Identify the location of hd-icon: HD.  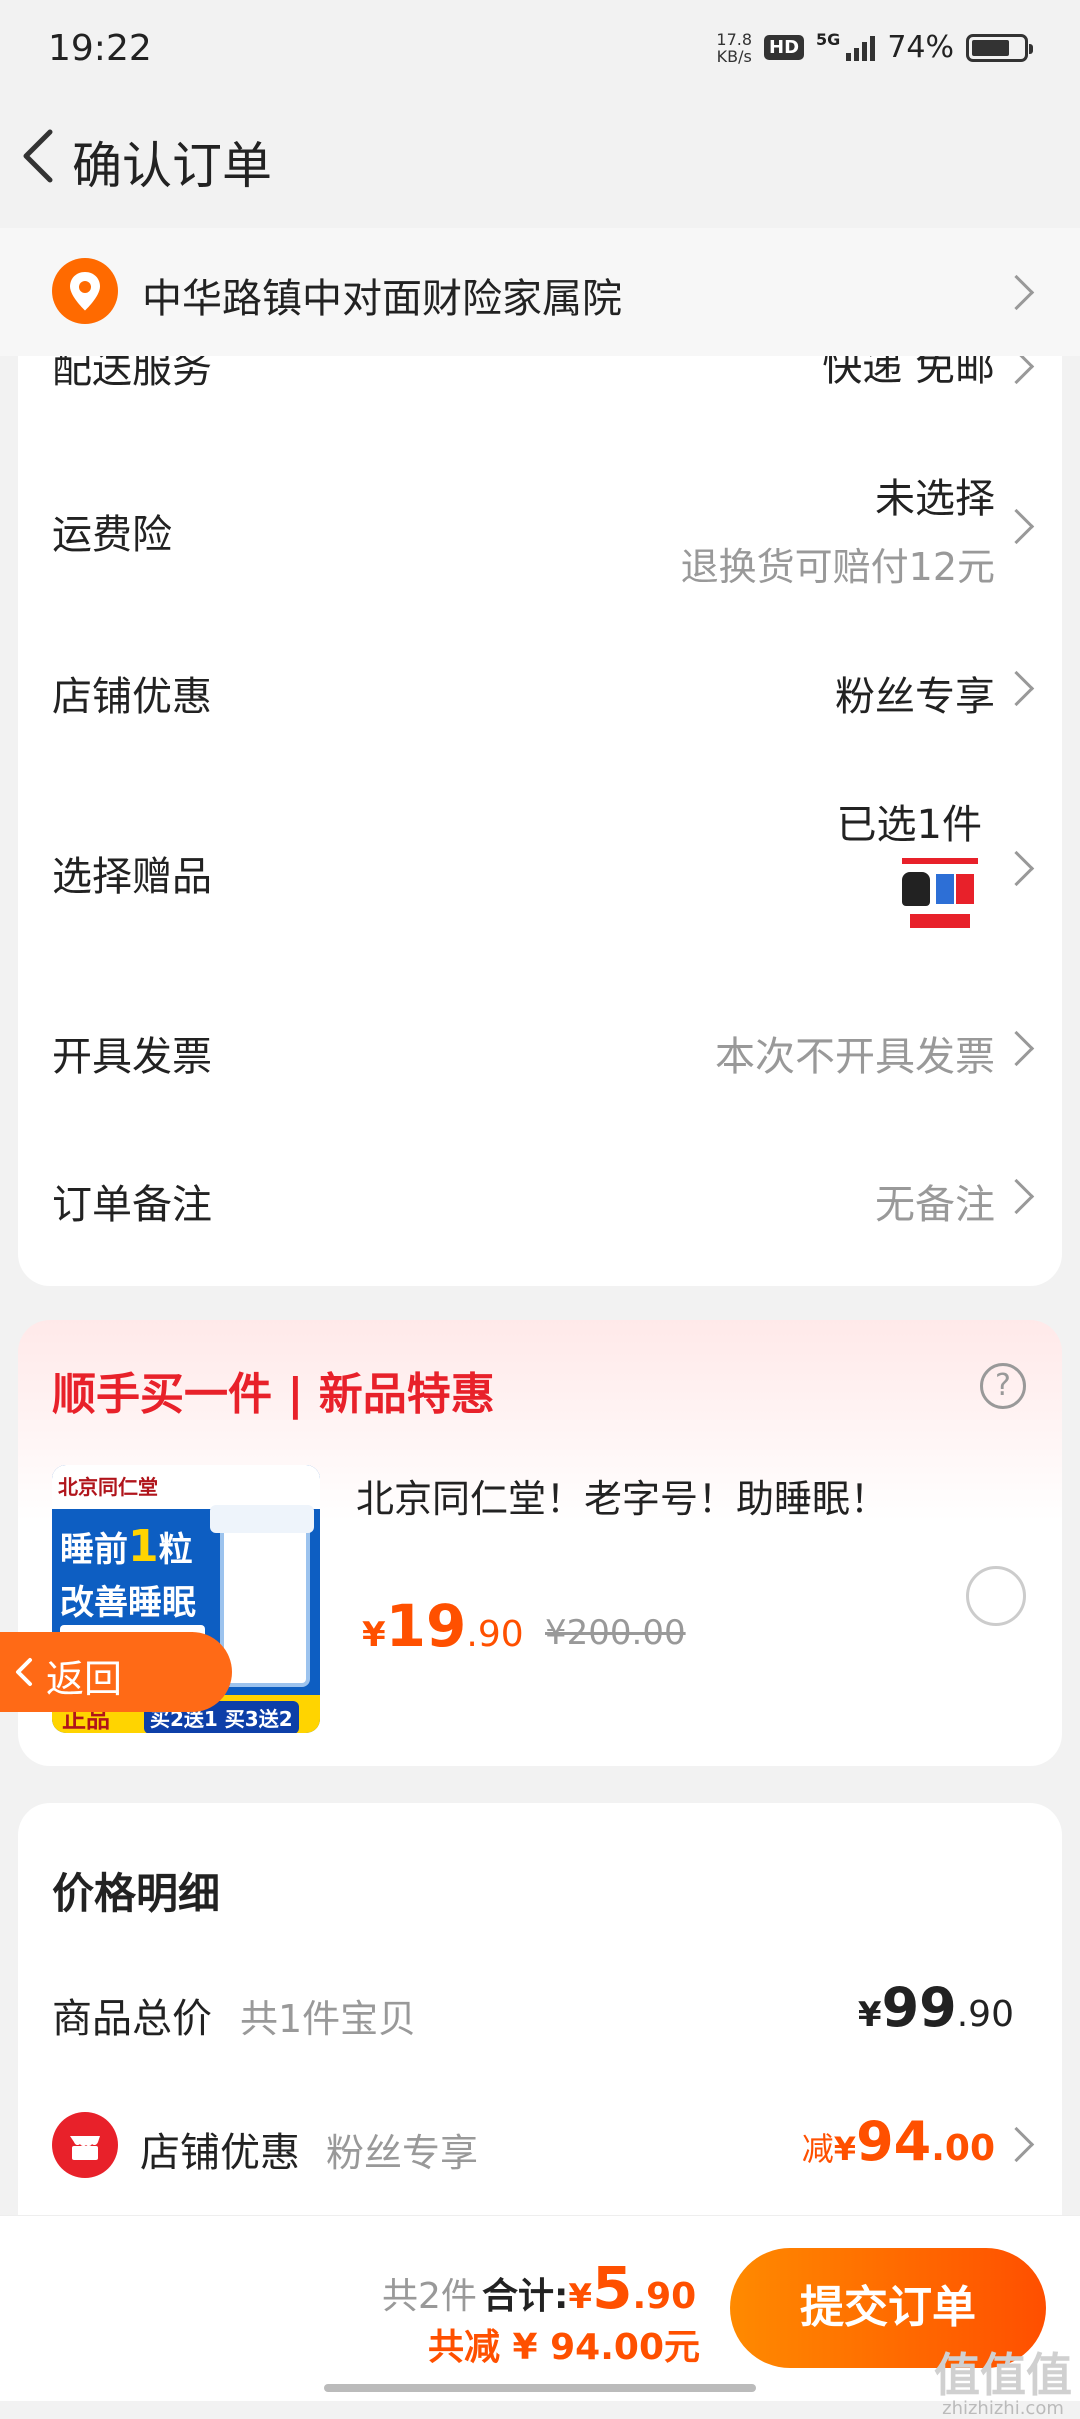
(784, 47).